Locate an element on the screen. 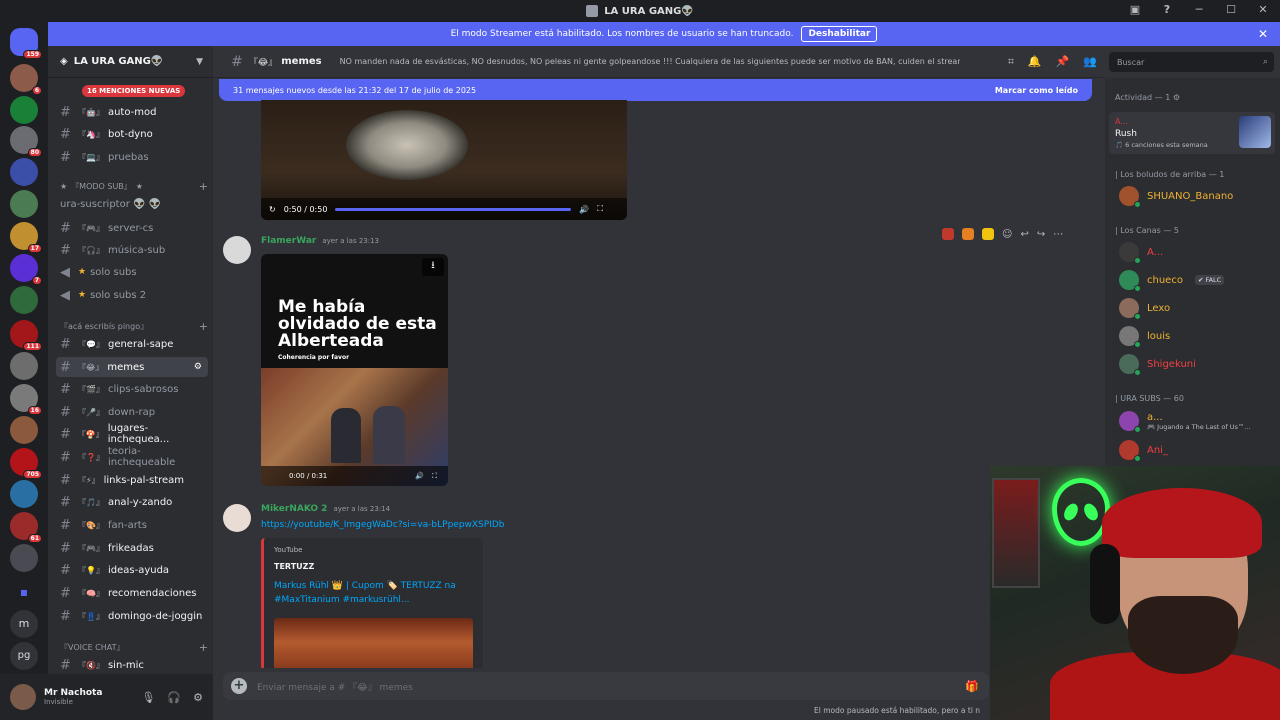 The height and width of the screenshot is (720, 1280). member-item: Ani_ is located at coordinates (1143, 450).